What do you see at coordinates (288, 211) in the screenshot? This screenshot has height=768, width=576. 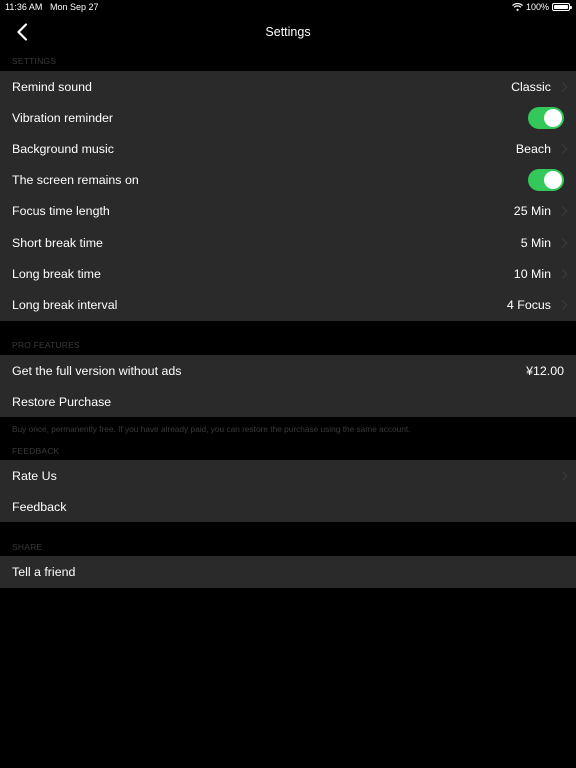 I see `focus-time-length-row: Focus time length 25 Min` at bounding box center [288, 211].